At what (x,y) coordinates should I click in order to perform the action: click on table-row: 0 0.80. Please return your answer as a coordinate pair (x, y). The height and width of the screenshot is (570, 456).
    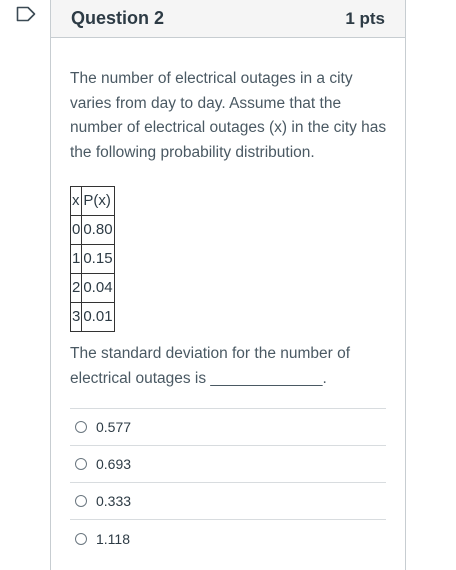
    Looking at the image, I should click on (92, 230).